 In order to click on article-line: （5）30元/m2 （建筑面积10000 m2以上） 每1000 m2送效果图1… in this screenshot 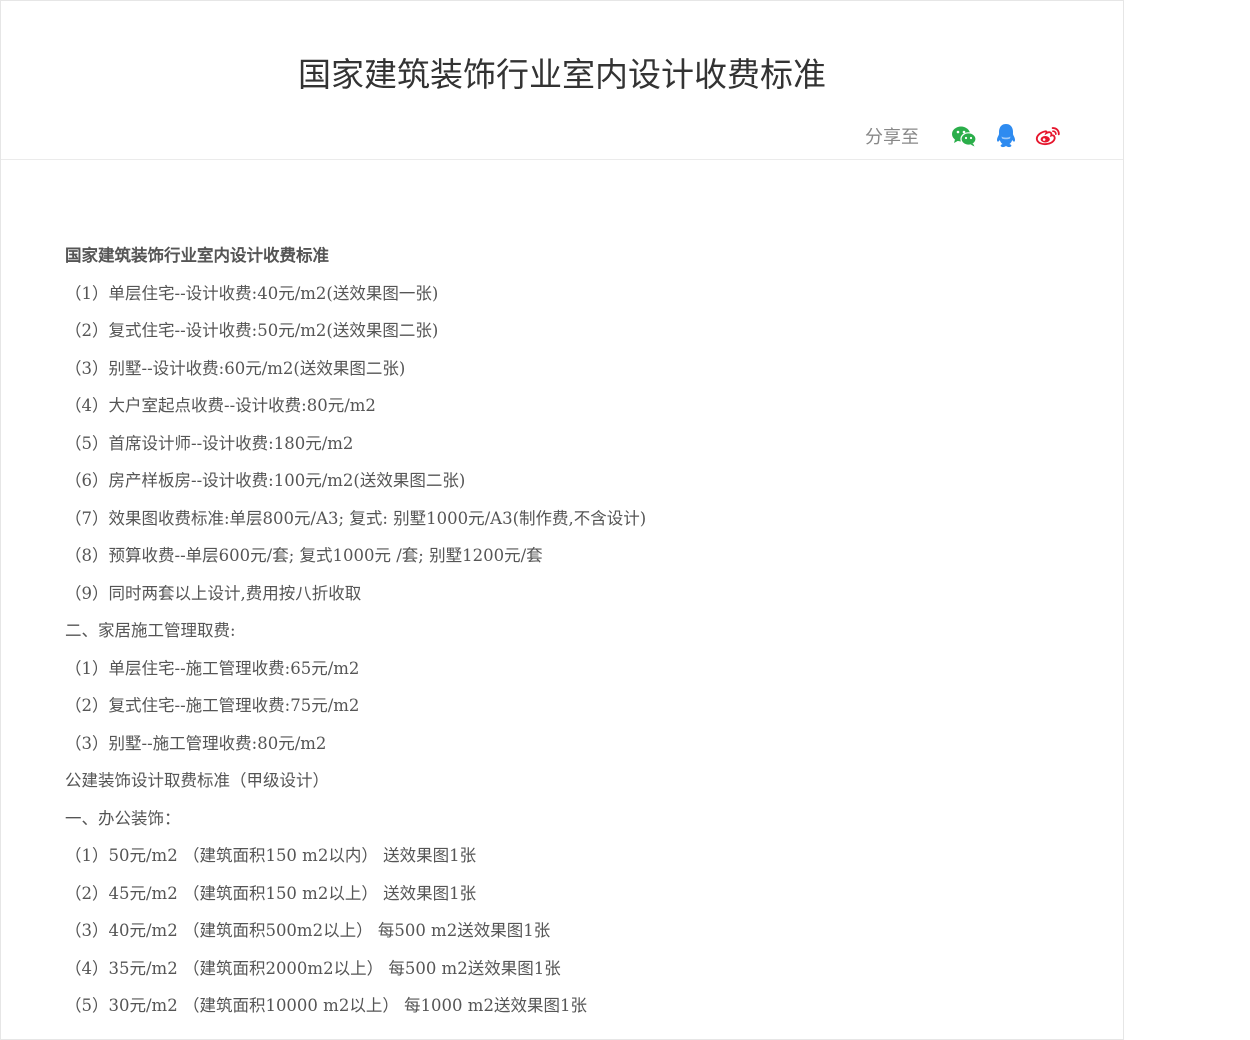, I will do `click(326, 1005)`.